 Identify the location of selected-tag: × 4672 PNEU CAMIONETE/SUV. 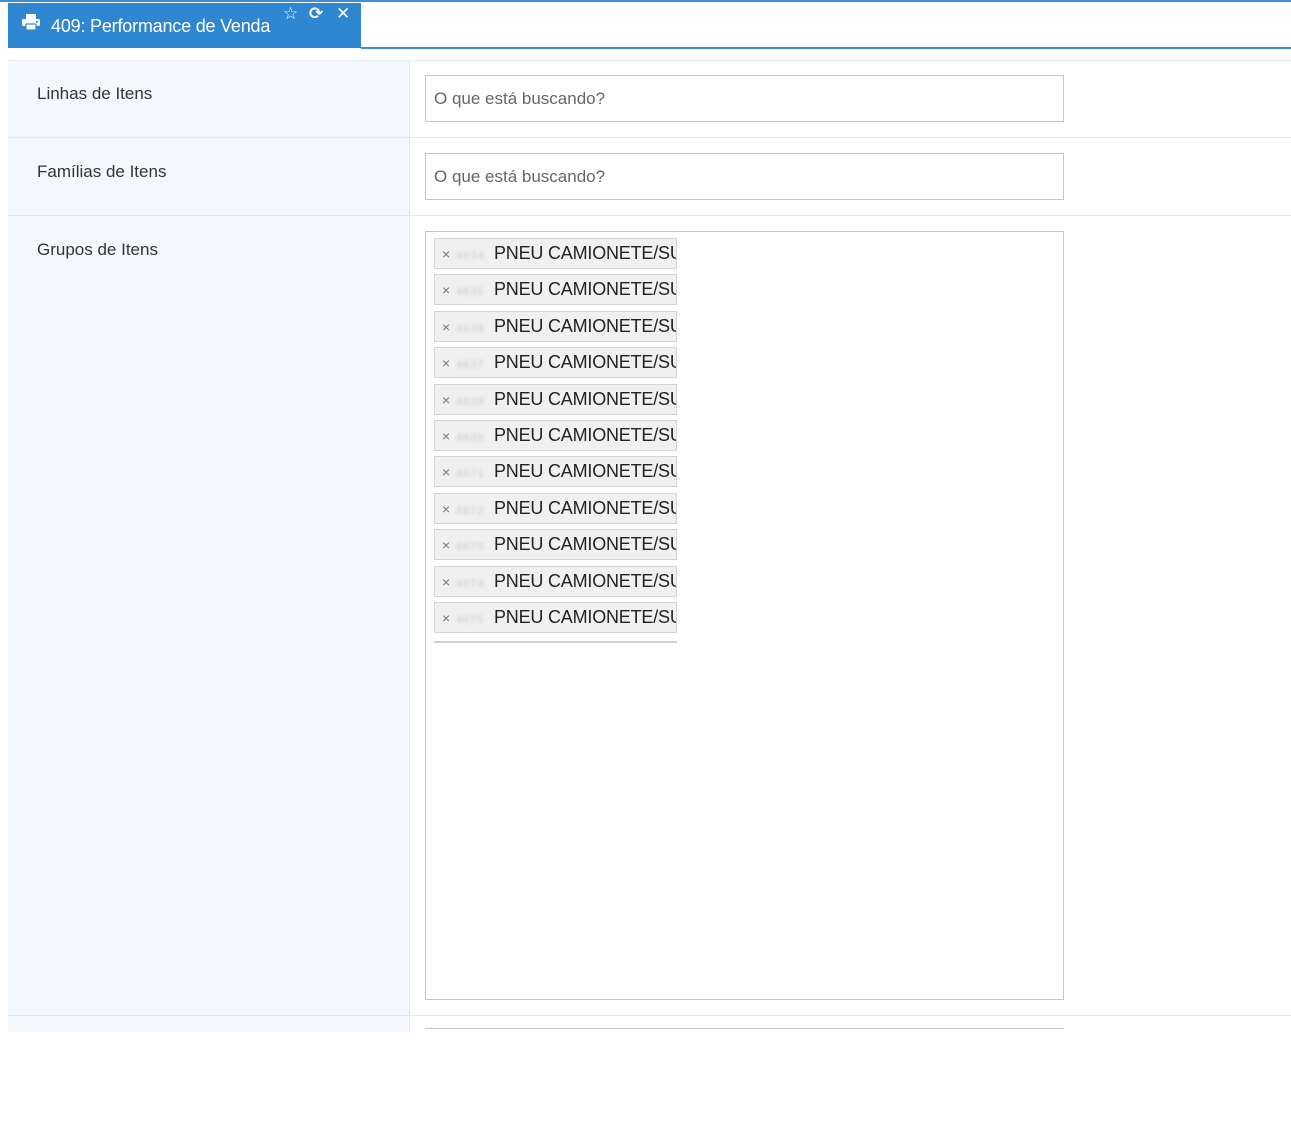
(555, 508).